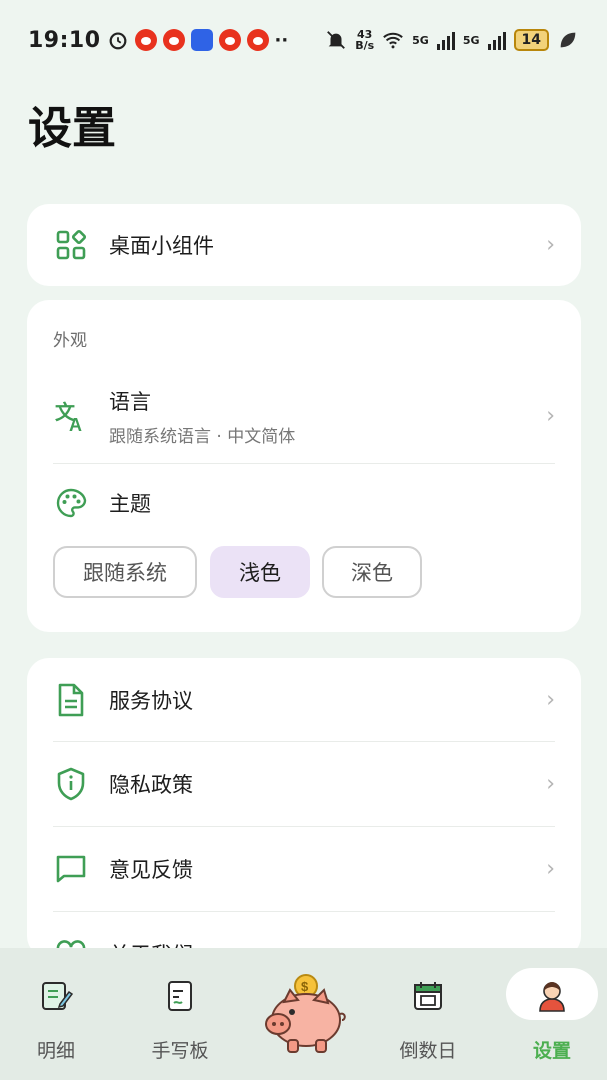 The image size is (607, 1080). What do you see at coordinates (336, 40) in the screenshot?
I see `mute-bell-icon` at bounding box center [336, 40].